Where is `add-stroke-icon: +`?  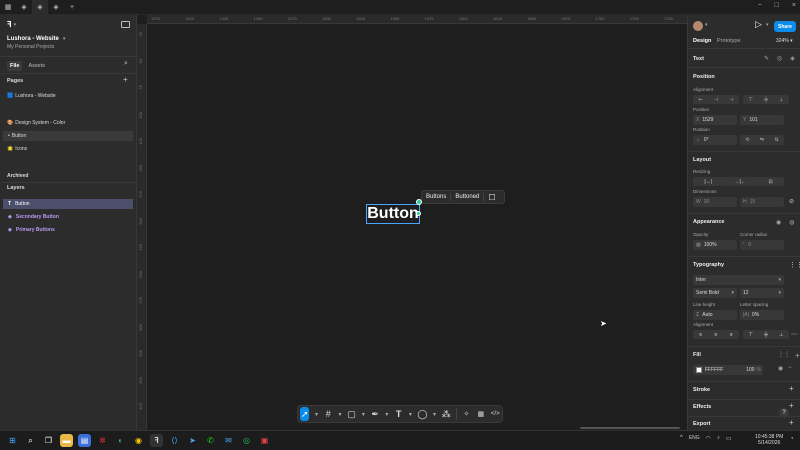 add-stroke-icon: + is located at coordinates (791, 388).